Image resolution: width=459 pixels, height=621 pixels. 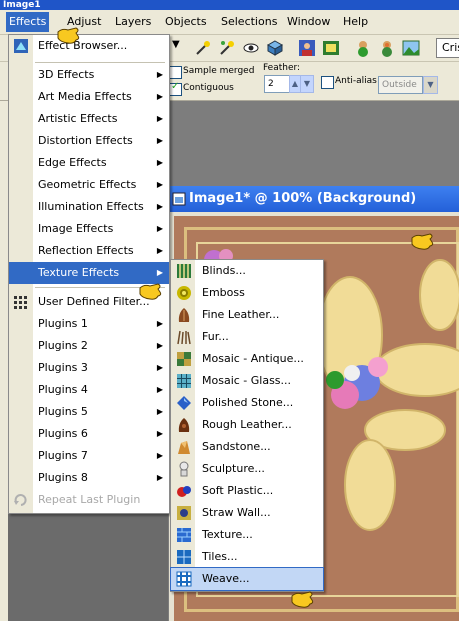 I want to click on sculpture-icon, so click(x=184, y=469).